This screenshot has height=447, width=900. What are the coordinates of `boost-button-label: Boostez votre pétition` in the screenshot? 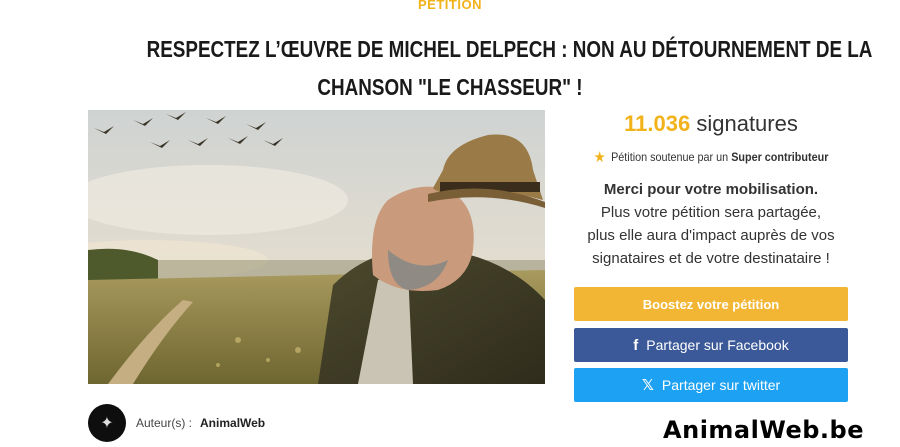 It's located at (711, 304).